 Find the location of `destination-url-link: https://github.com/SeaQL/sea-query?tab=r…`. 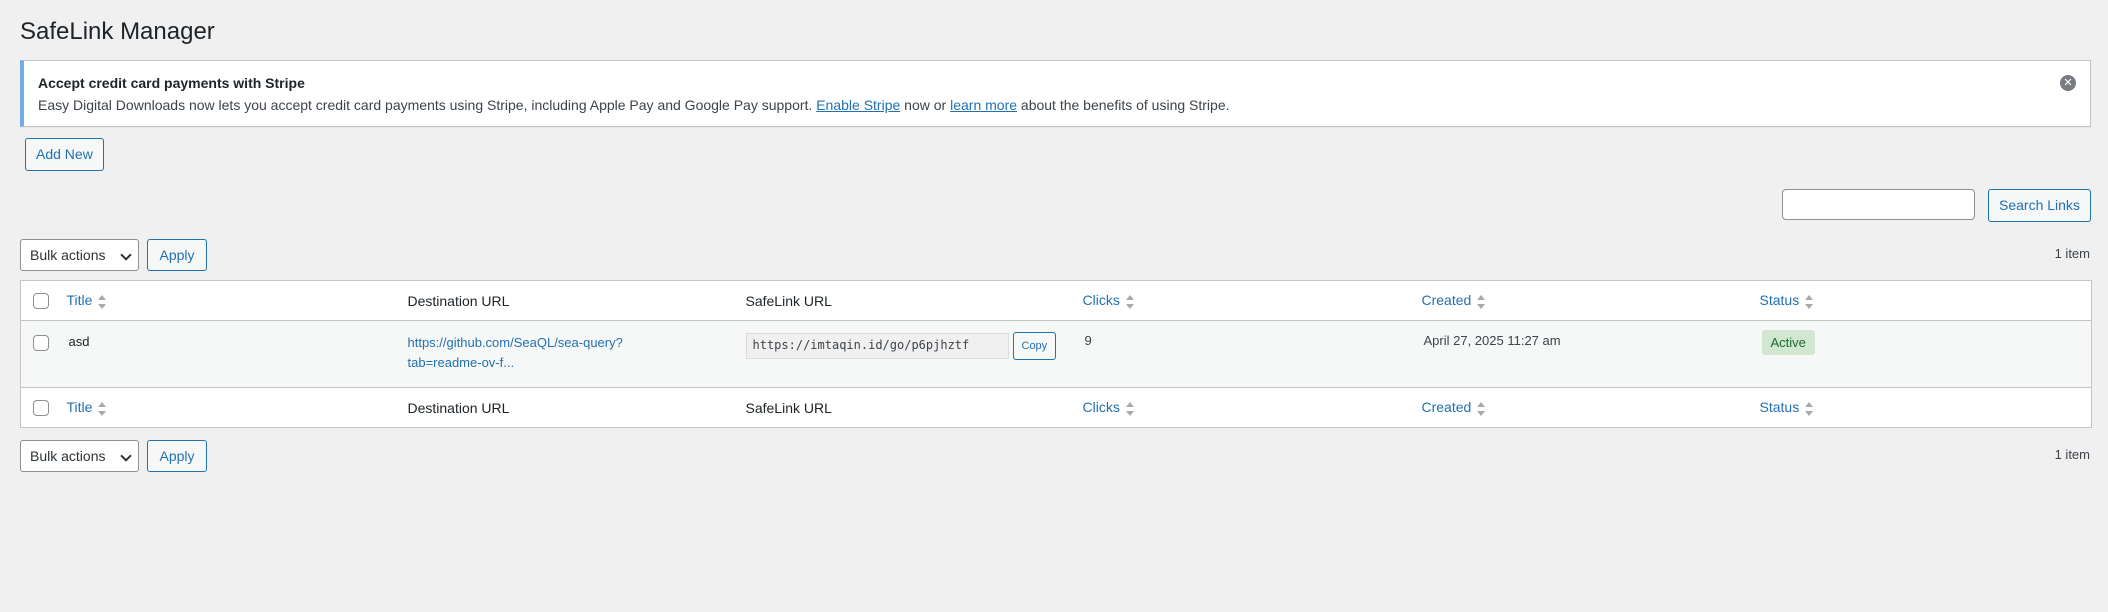

destination-url-link: https://github.com/SeaQL/sea-query?tab=r… is located at coordinates (538, 353).